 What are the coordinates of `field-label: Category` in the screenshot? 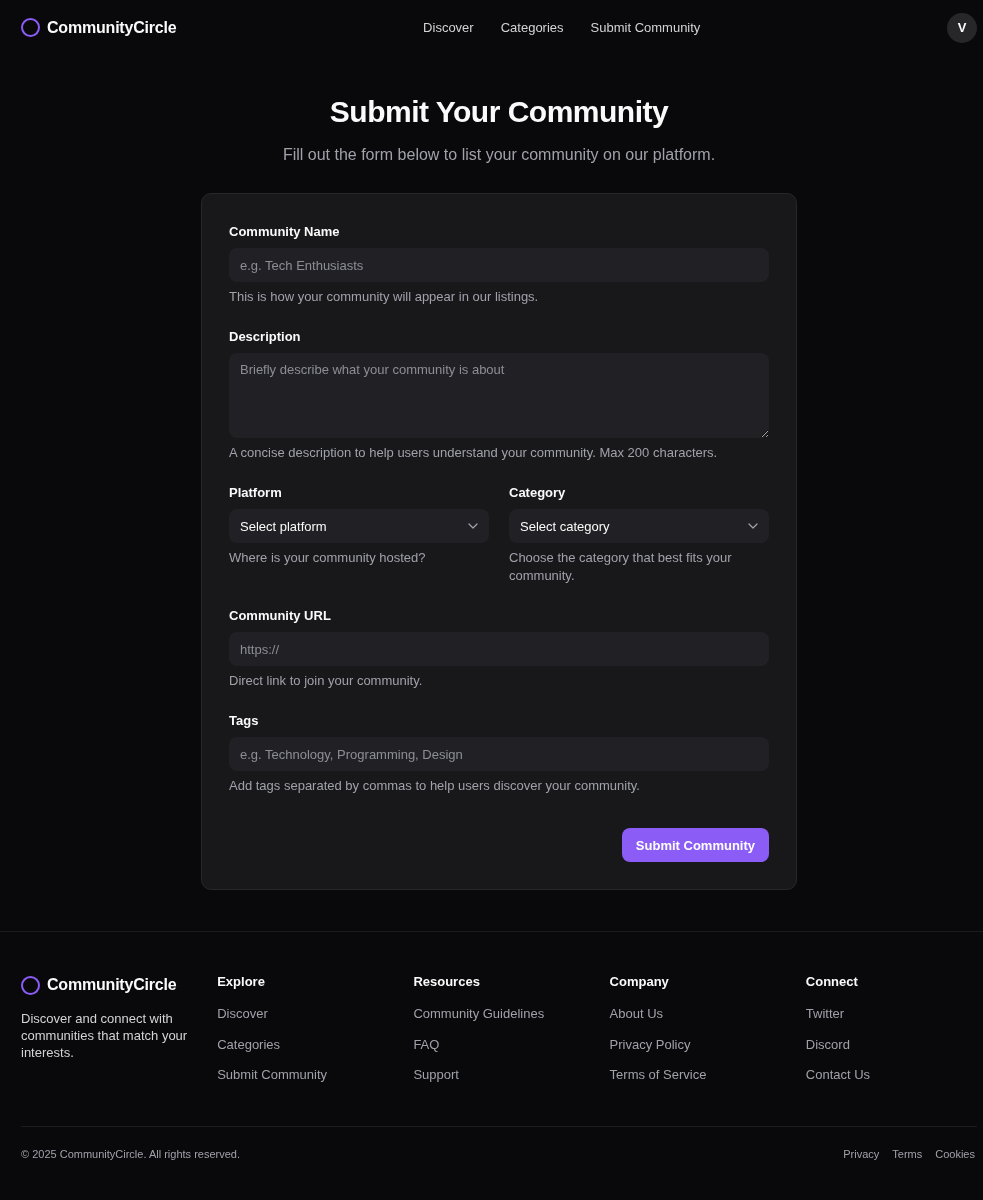 It's located at (538, 493).